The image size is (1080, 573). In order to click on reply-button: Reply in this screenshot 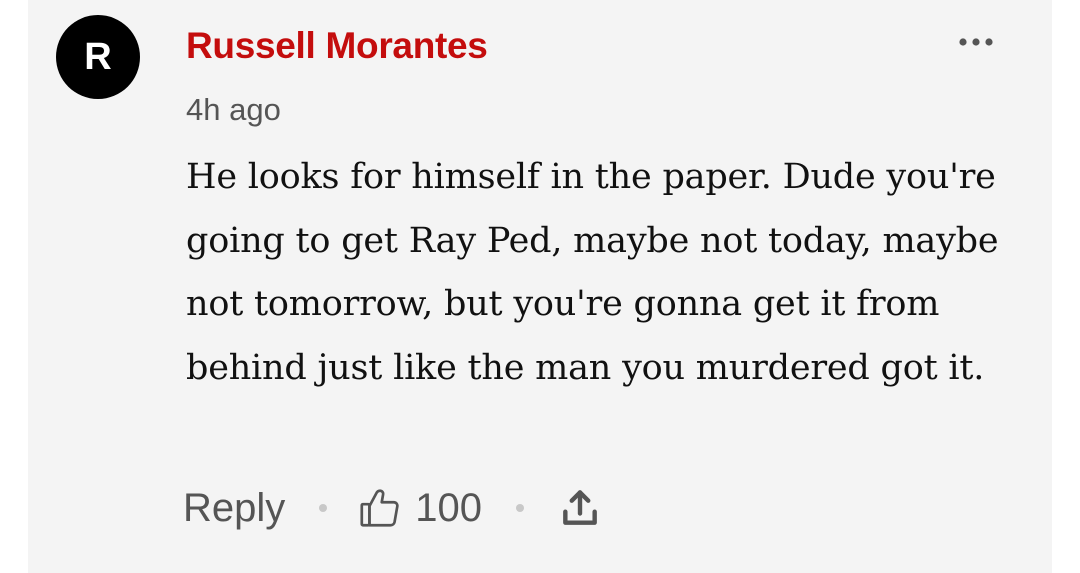, I will do `click(234, 508)`.